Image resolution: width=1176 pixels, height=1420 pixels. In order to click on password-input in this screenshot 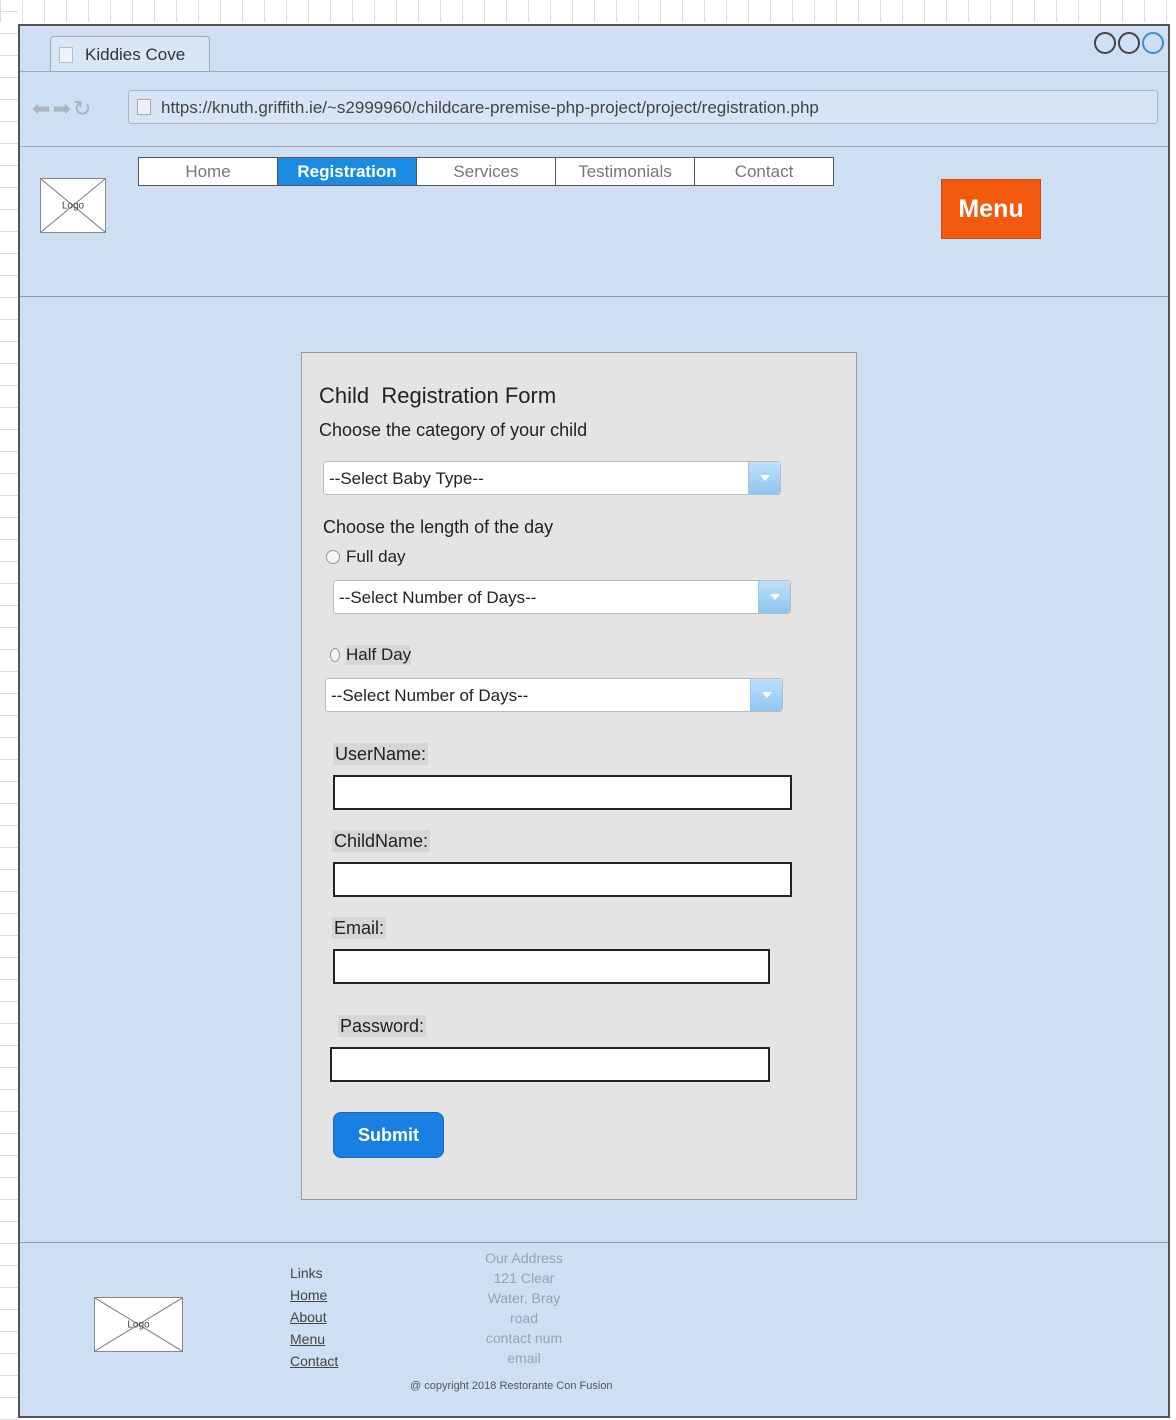, I will do `click(550, 1064)`.